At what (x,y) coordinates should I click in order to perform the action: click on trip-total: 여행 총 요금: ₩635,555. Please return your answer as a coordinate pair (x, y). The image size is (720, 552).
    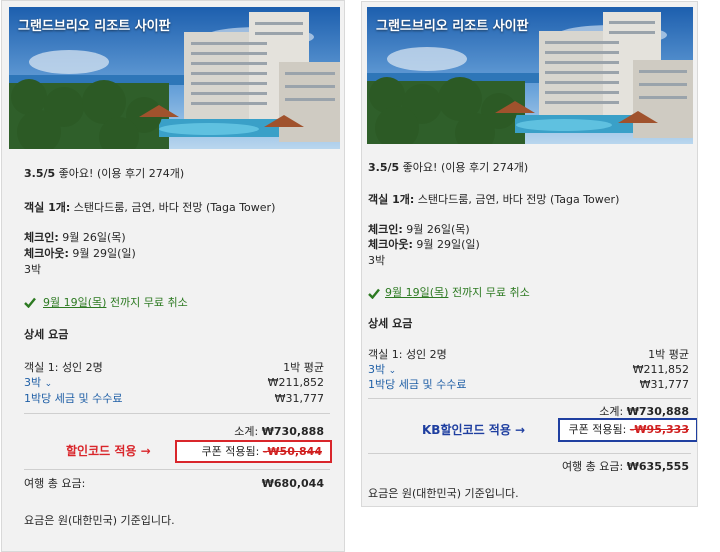
    Looking at the image, I should click on (625, 467).